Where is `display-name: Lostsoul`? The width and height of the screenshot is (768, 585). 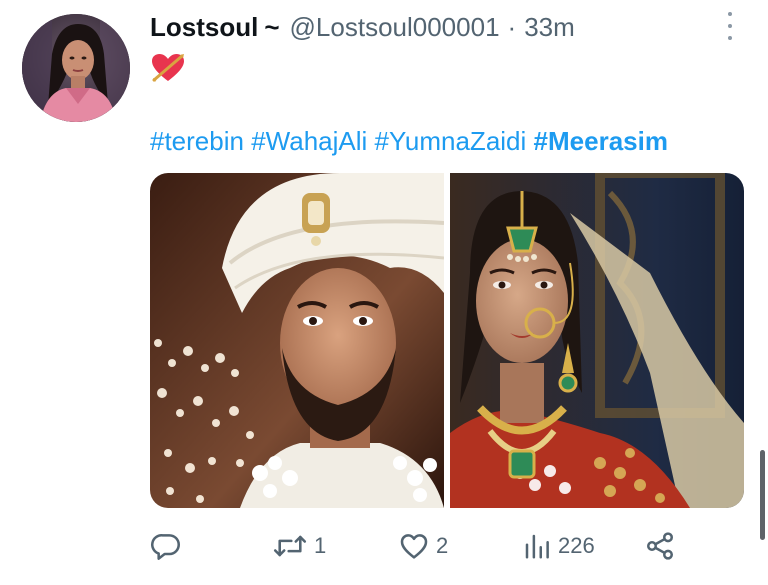 display-name: Lostsoul is located at coordinates (204, 27).